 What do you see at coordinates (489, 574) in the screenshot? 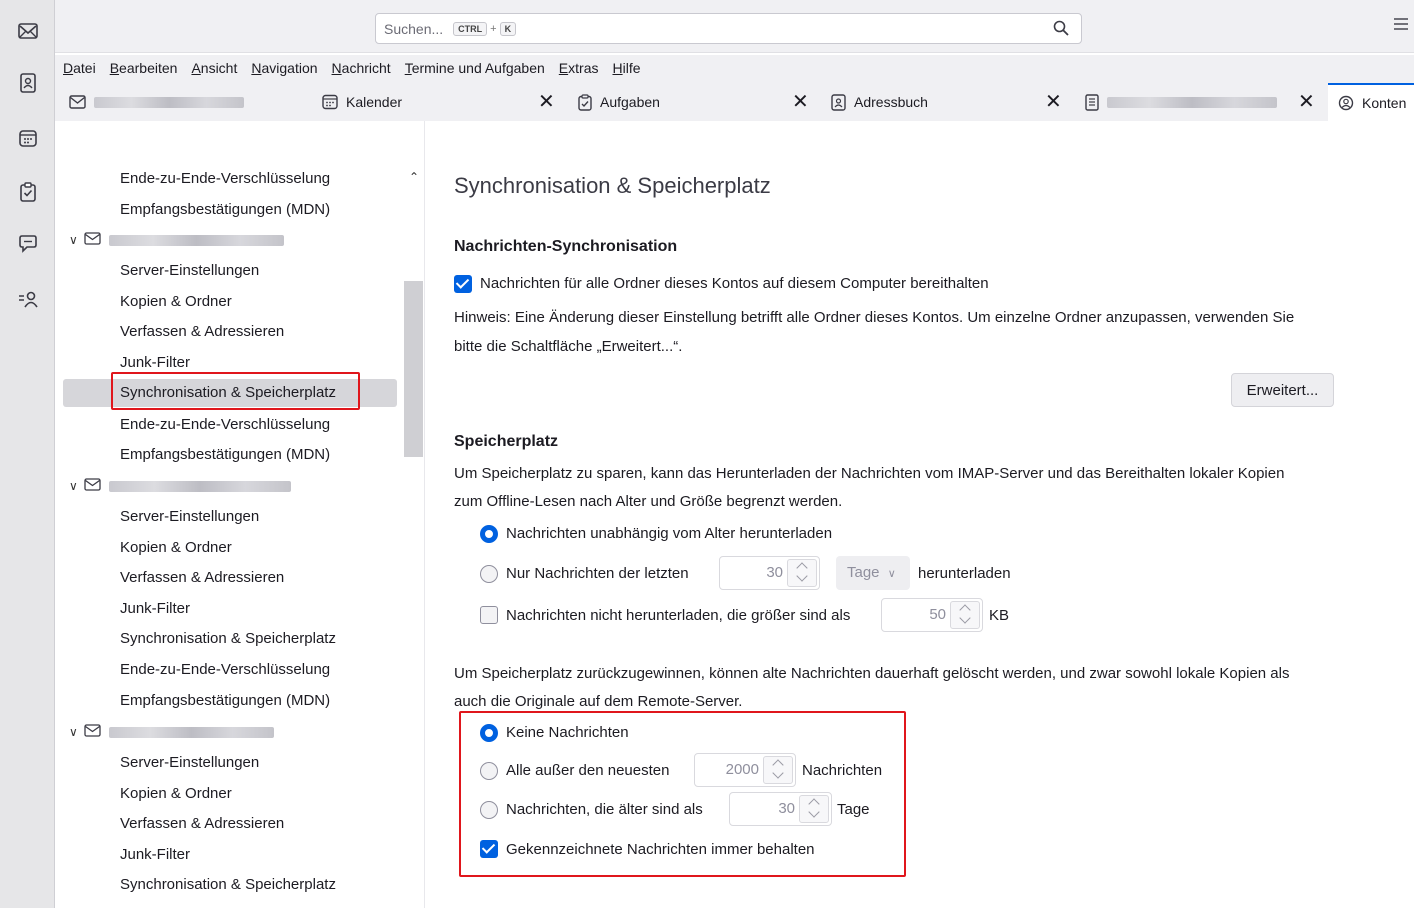
I see `download-recent-radio` at bounding box center [489, 574].